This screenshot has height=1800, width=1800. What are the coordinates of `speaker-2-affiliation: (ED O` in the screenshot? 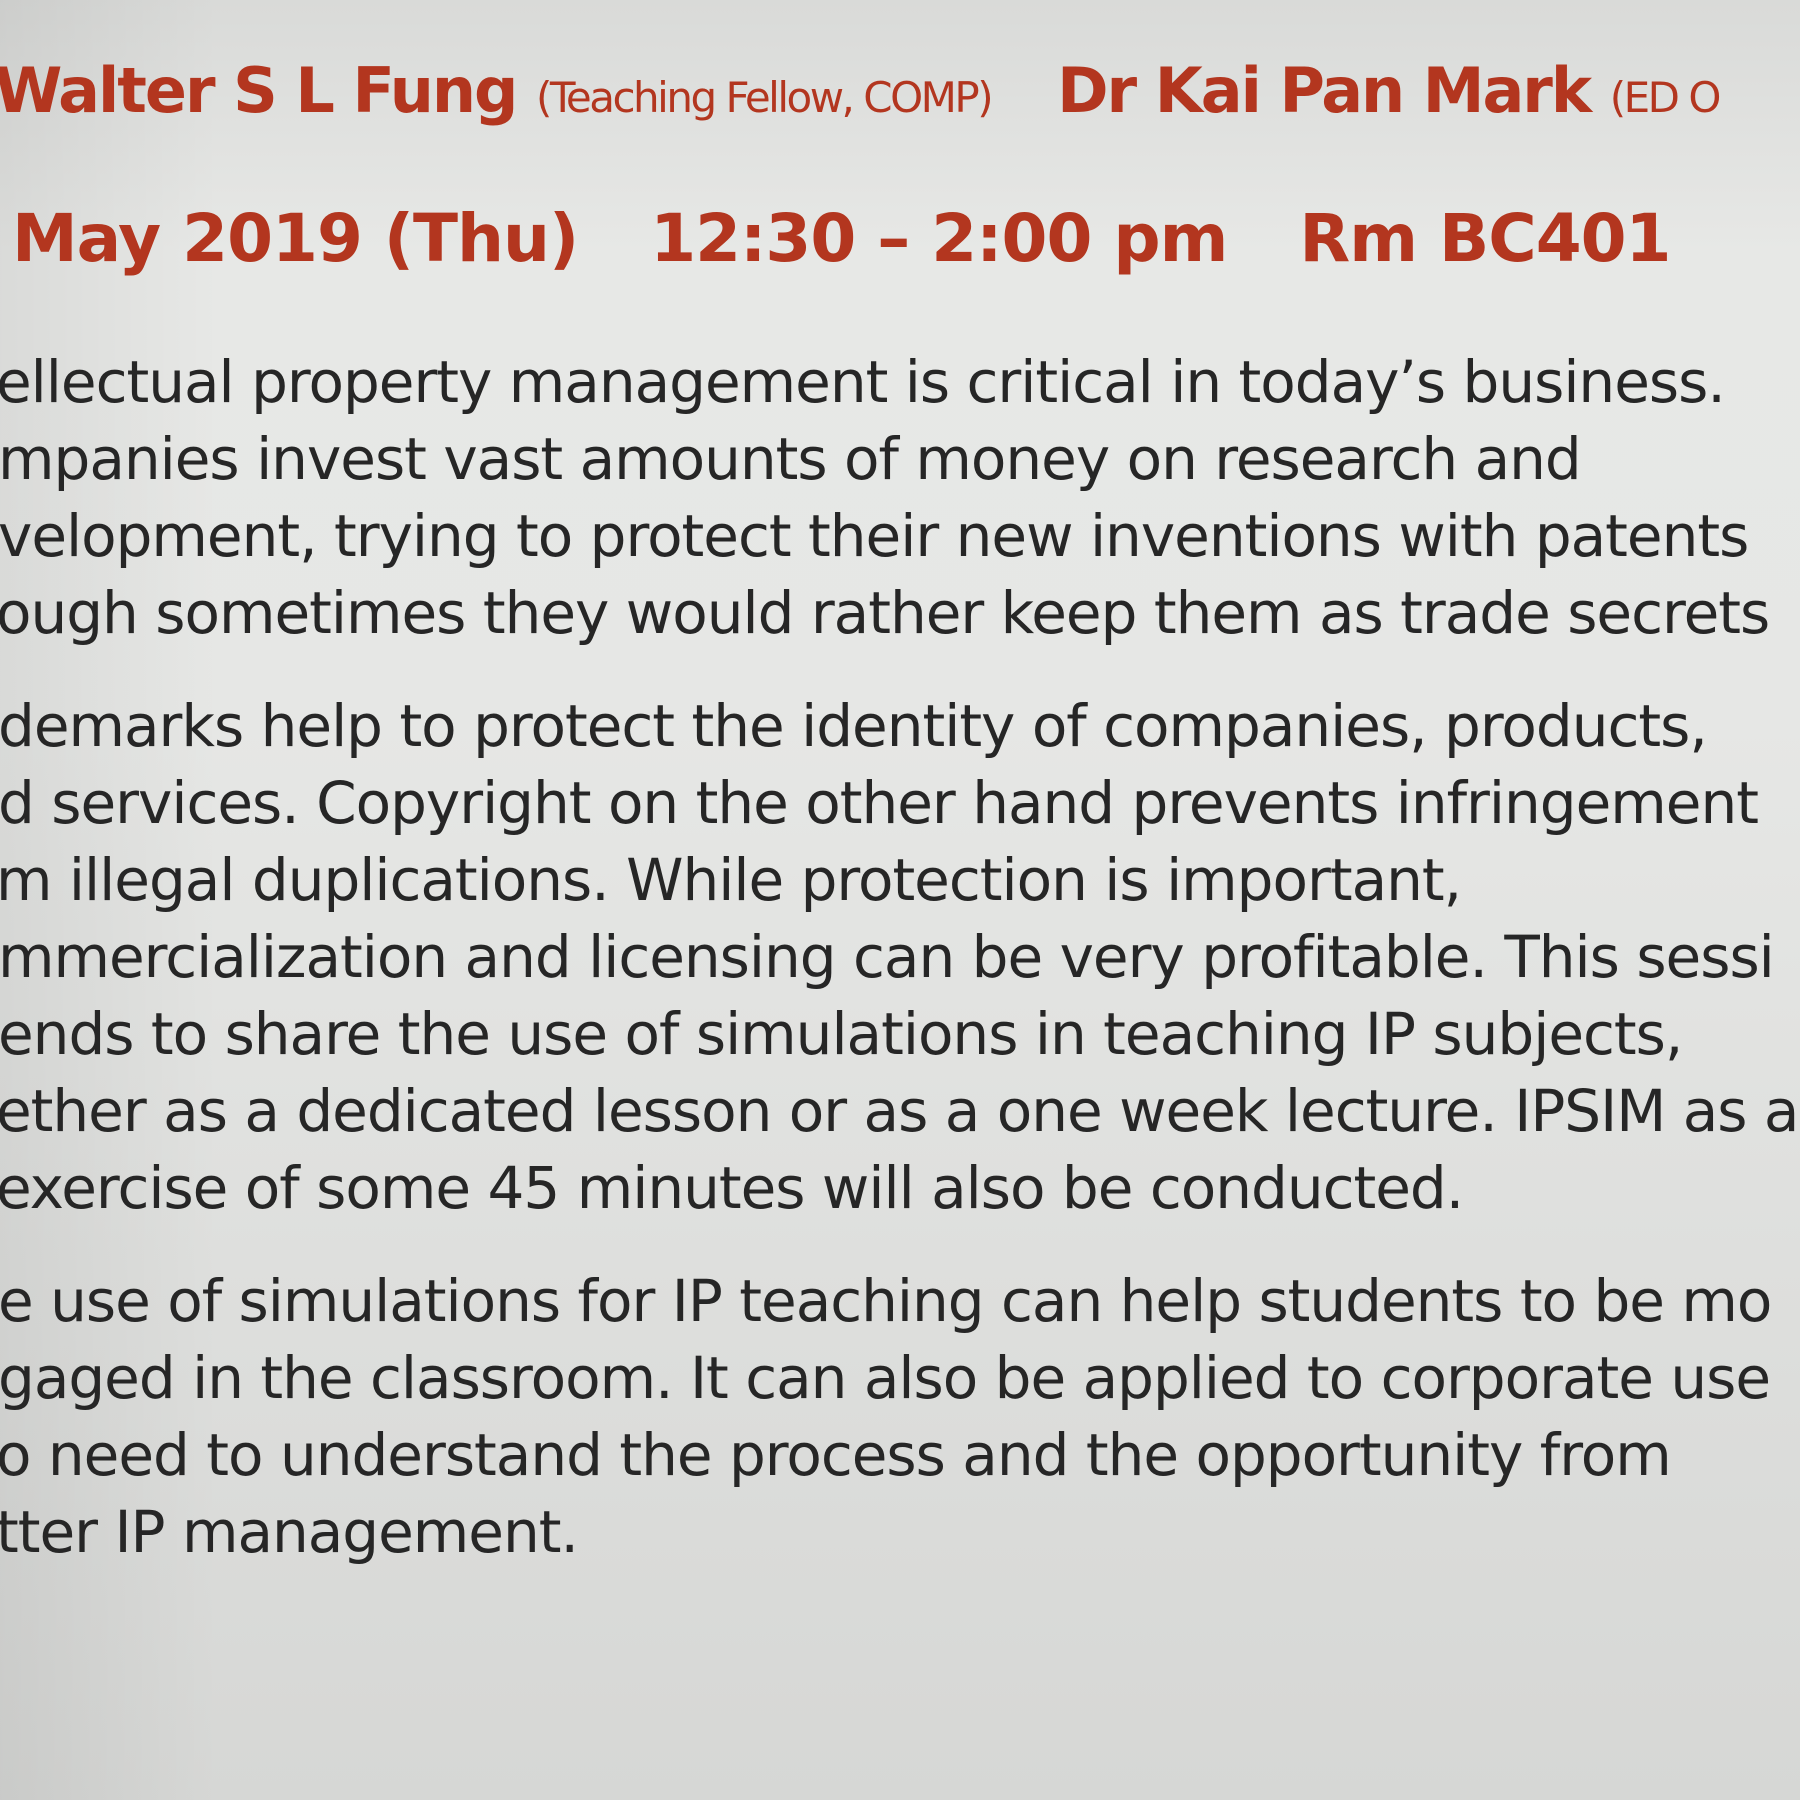 It's located at (1665, 97).